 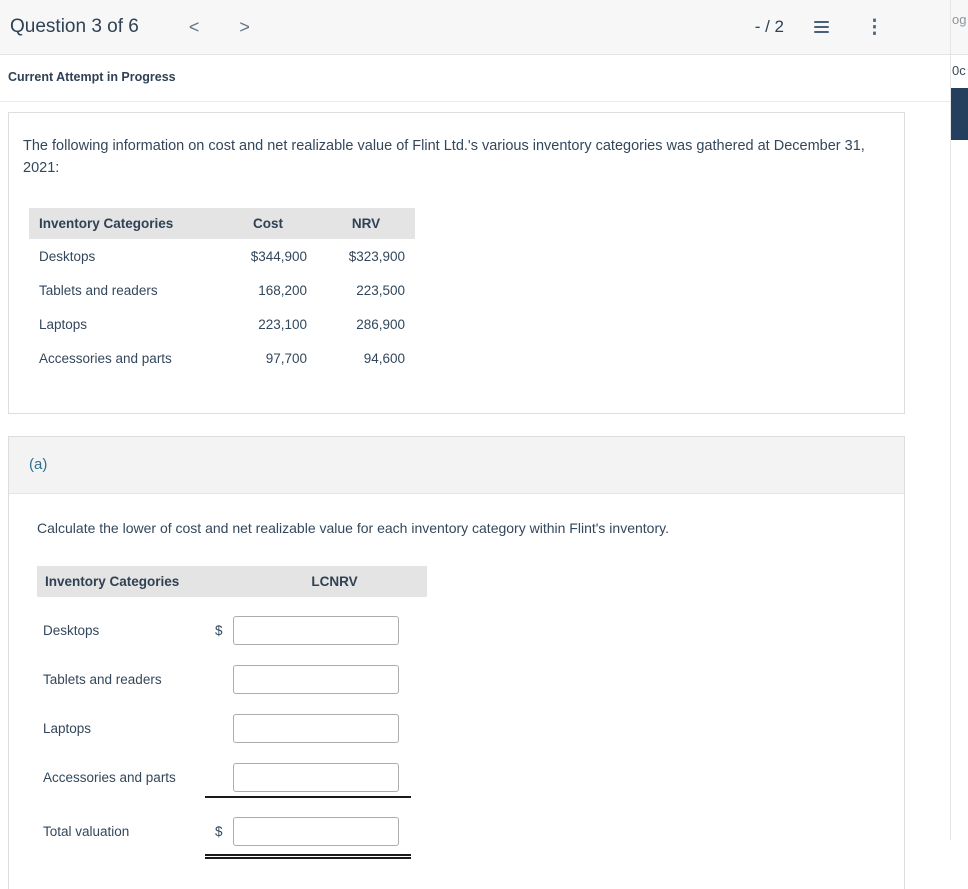 I want to click on lcnrv-row-desktops: Desktops $, so click(x=456, y=631).